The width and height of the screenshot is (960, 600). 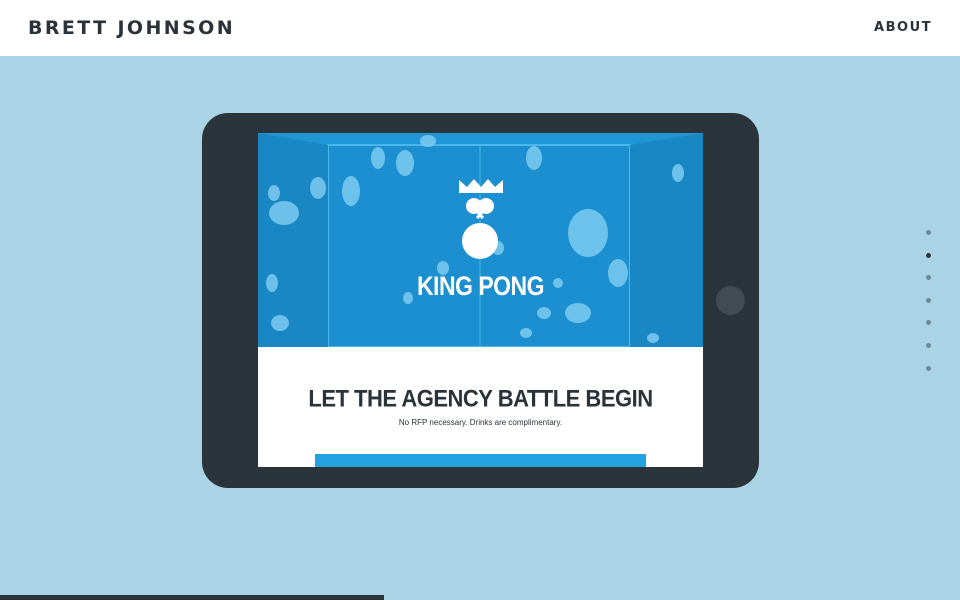 I want to click on pager-dot-active, so click(x=928, y=255).